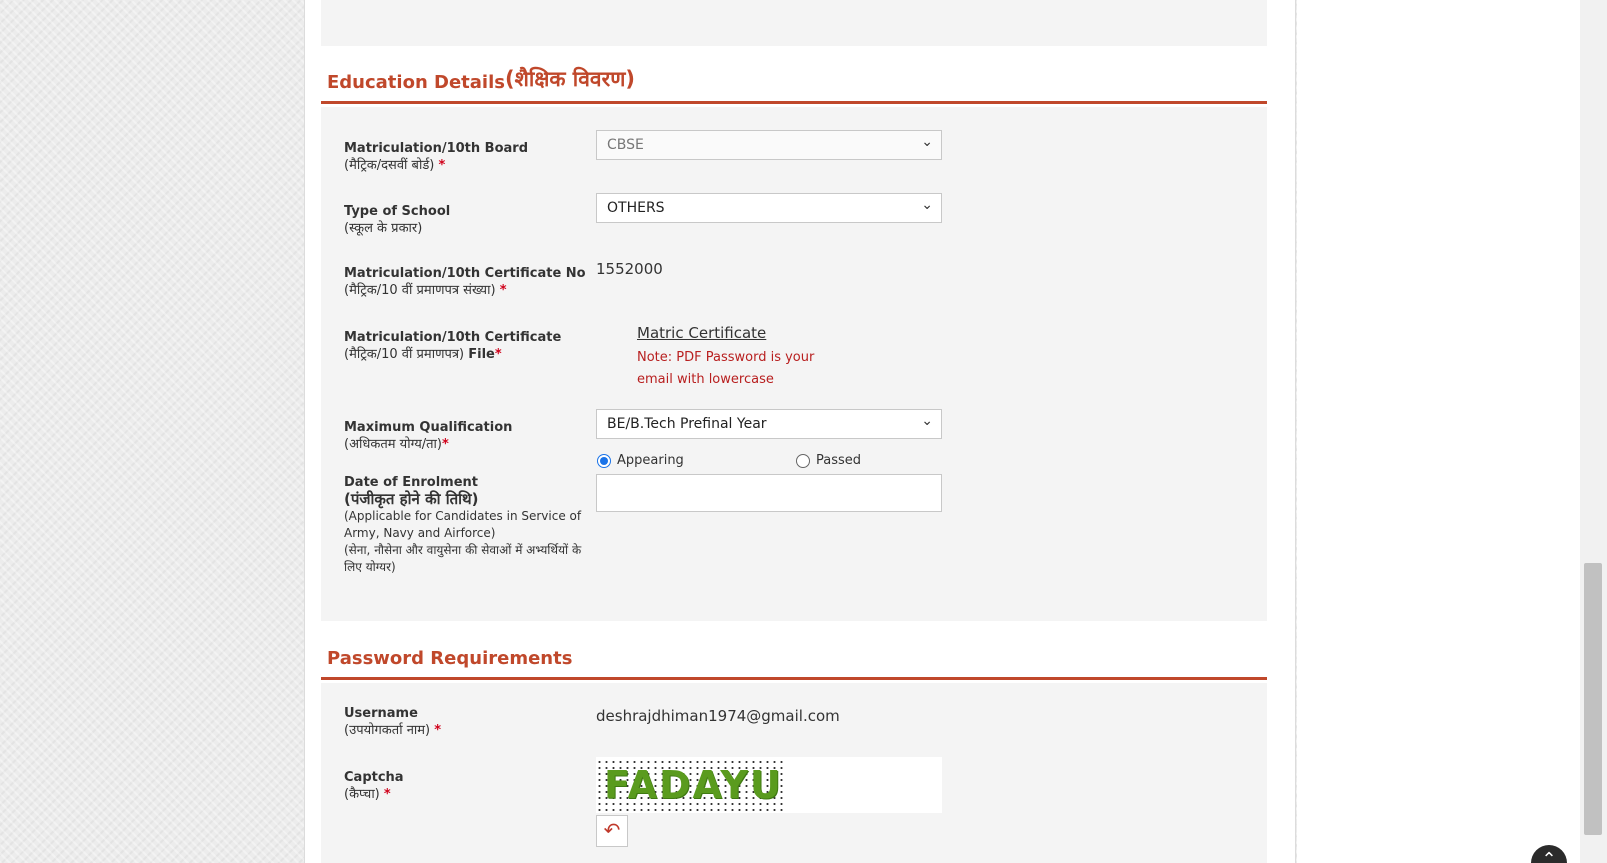 The width and height of the screenshot is (1607, 863). I want to click on cert-file-label-hi: (मैट्रिक/10 वीं प्रमाणपत्र), so click(404, 354).